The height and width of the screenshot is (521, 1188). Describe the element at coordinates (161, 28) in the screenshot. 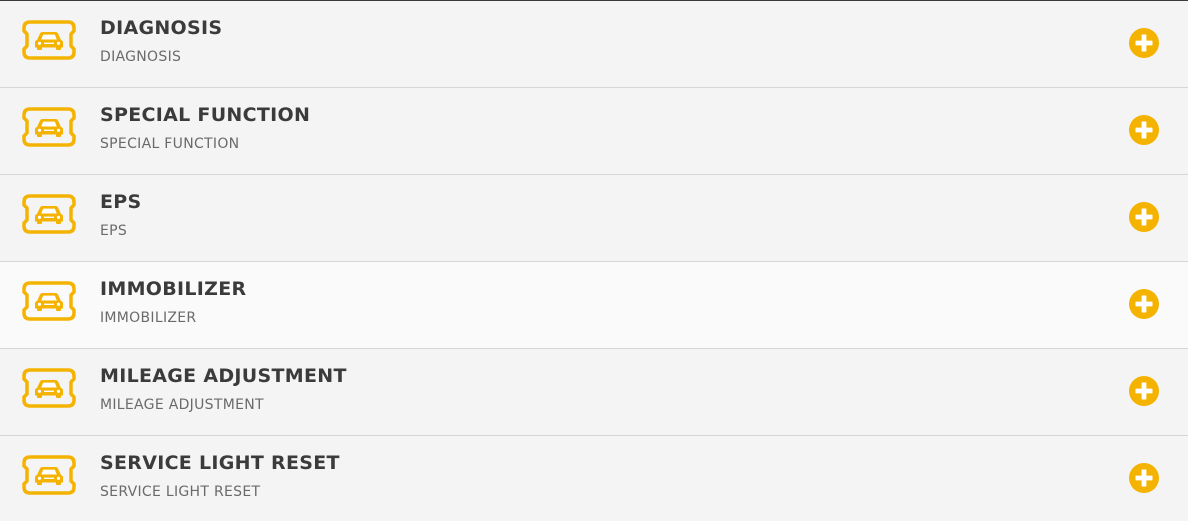

I see `item-title: DIAGNOSIS` at that location.